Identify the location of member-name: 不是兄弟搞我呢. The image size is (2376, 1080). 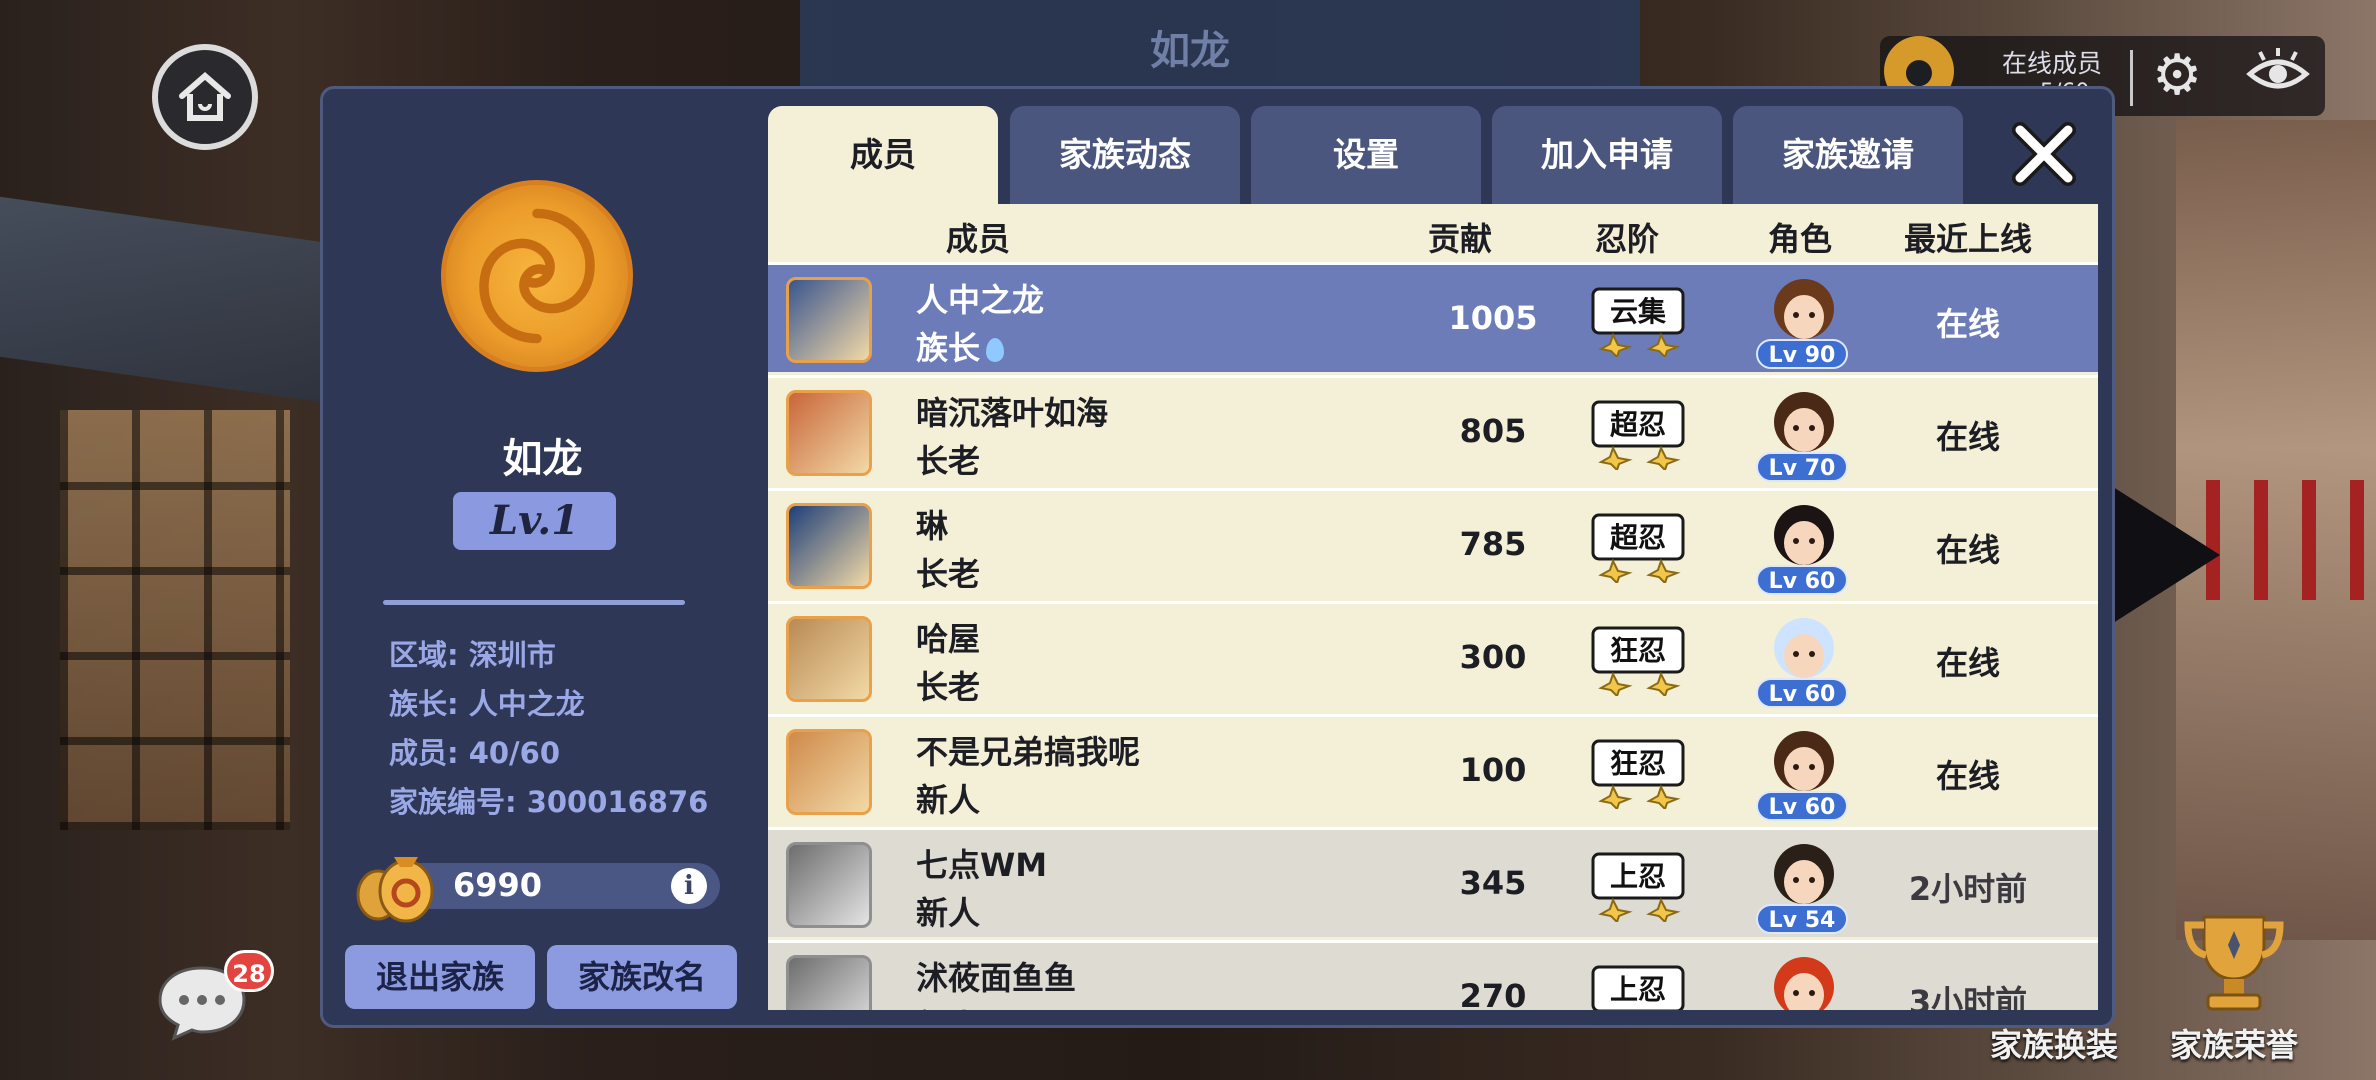
(1028, 752).